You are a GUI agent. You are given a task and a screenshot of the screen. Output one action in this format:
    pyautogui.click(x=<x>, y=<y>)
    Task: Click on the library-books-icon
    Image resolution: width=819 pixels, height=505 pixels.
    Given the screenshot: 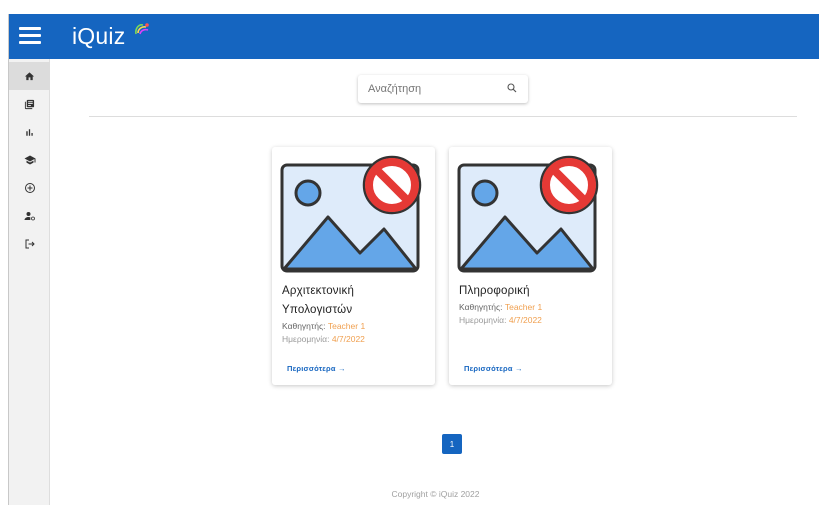 What is the action you would take?
    pyautogui.click(x=29, y=104)
    